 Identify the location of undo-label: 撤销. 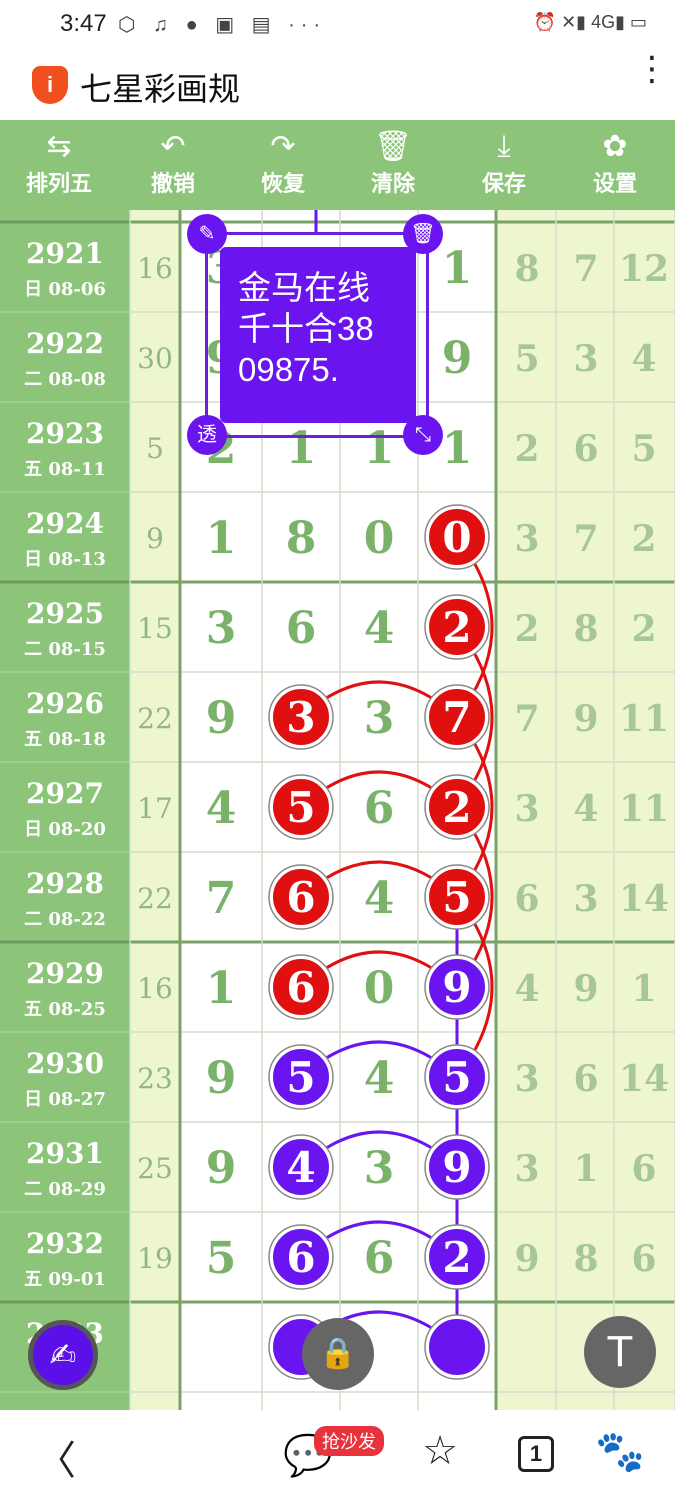
(172, 183).